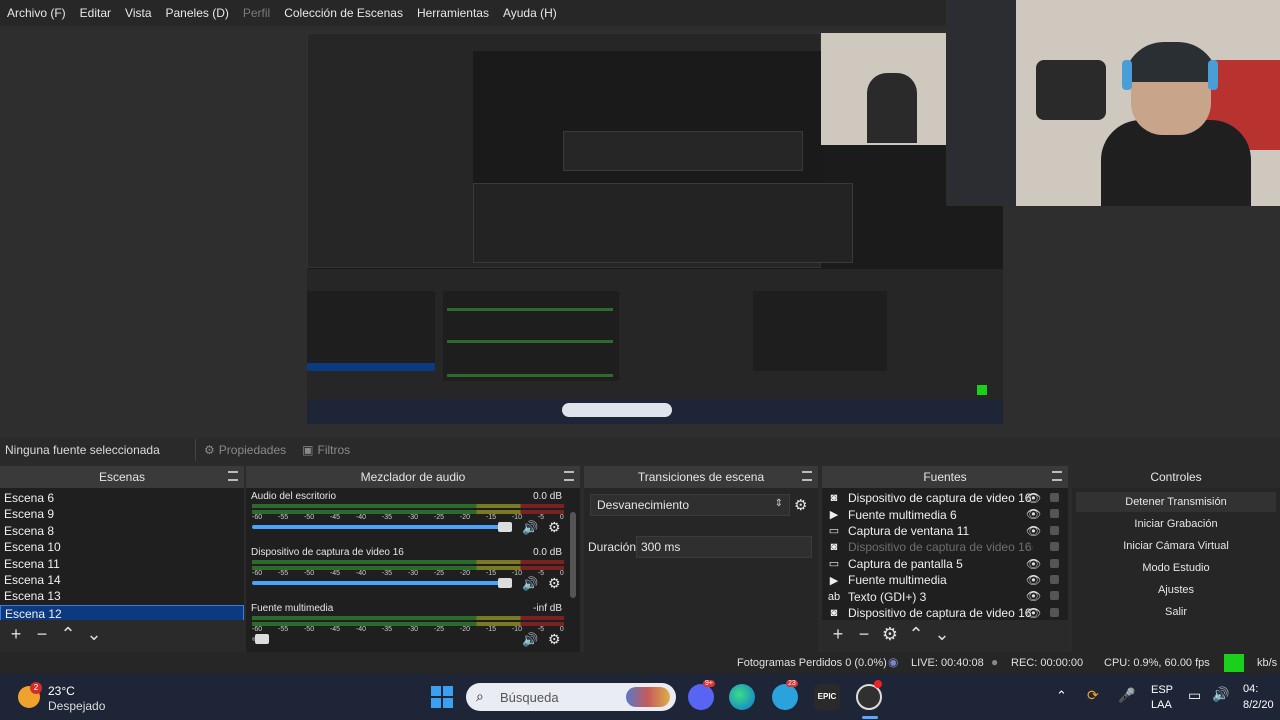  I want to click on menu-item-1: Editar, so click(95, 13).